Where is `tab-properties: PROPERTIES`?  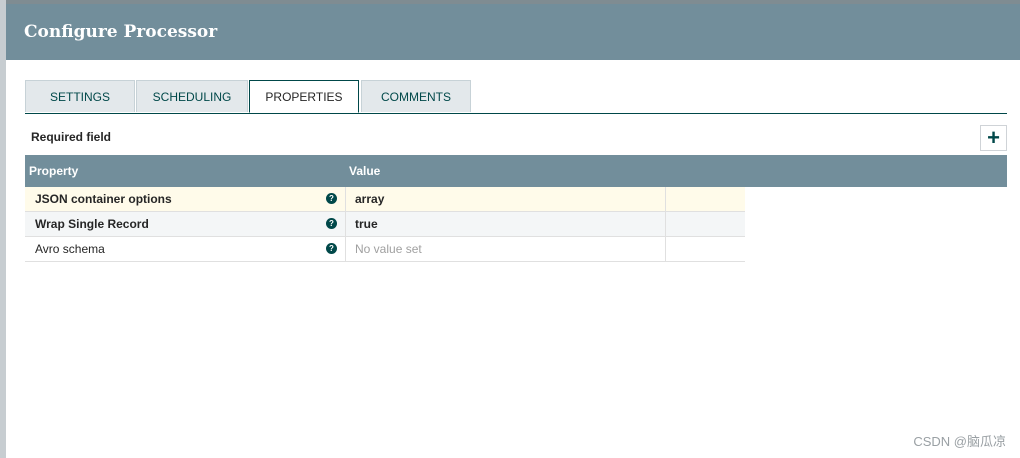
tab-properties: PROPERTIES is located at coordinates (304, 96).